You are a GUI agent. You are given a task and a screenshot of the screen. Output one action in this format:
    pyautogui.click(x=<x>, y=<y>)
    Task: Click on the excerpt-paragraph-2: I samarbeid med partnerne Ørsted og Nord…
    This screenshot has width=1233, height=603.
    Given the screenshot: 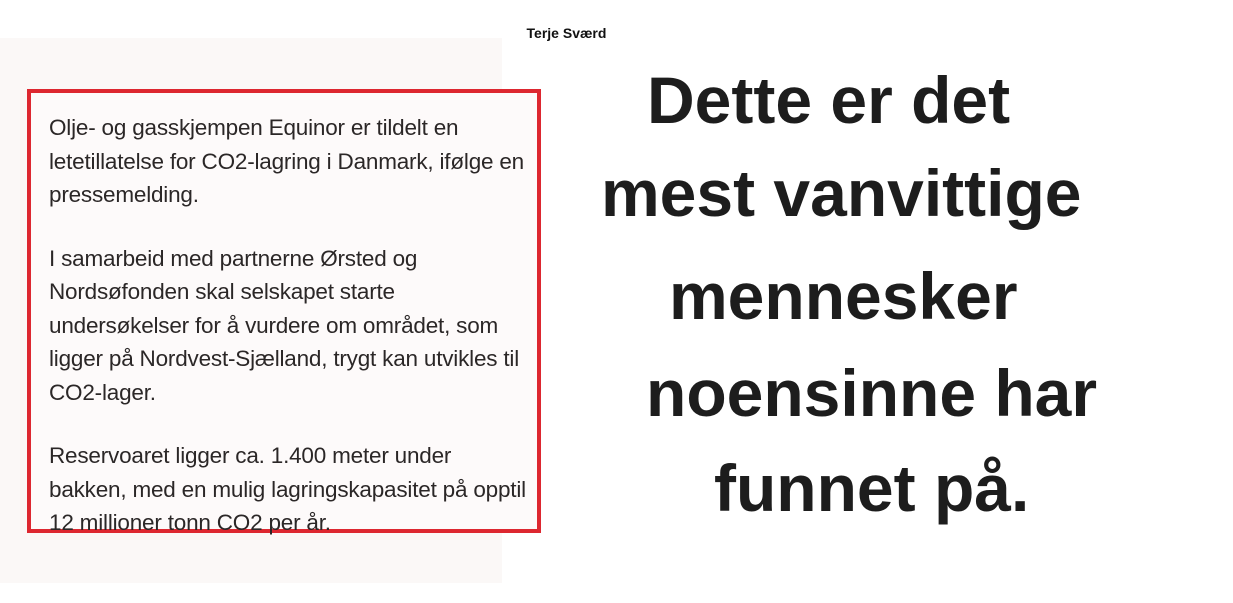 What is the action you would take?
    pyautogui.click(x=284, y=325)
    